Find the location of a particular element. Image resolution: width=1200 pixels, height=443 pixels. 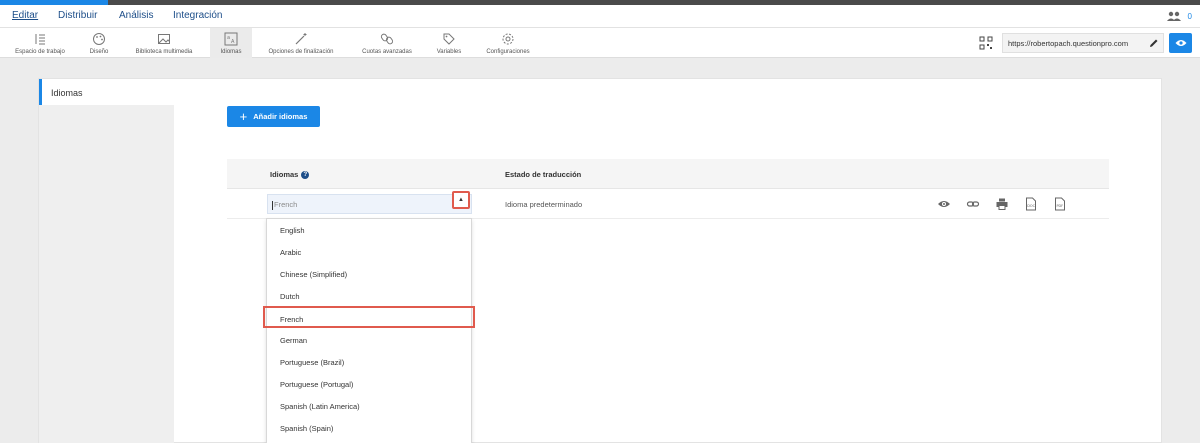

tool-label: Configuraciones is located at coordinates (508, 52).